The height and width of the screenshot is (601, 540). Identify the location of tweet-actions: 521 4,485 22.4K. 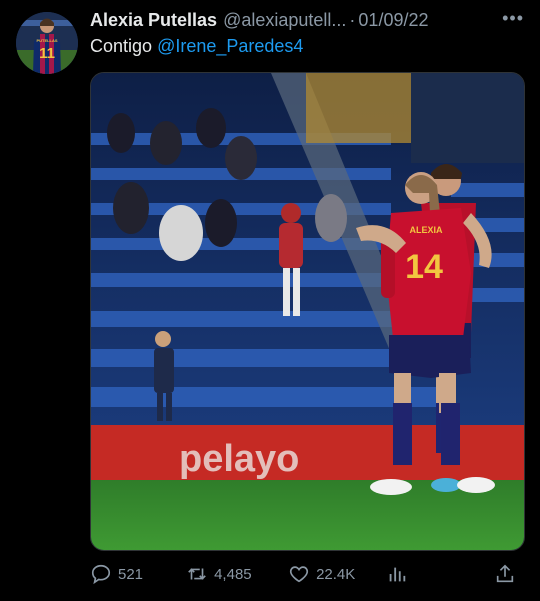
(306, 574).